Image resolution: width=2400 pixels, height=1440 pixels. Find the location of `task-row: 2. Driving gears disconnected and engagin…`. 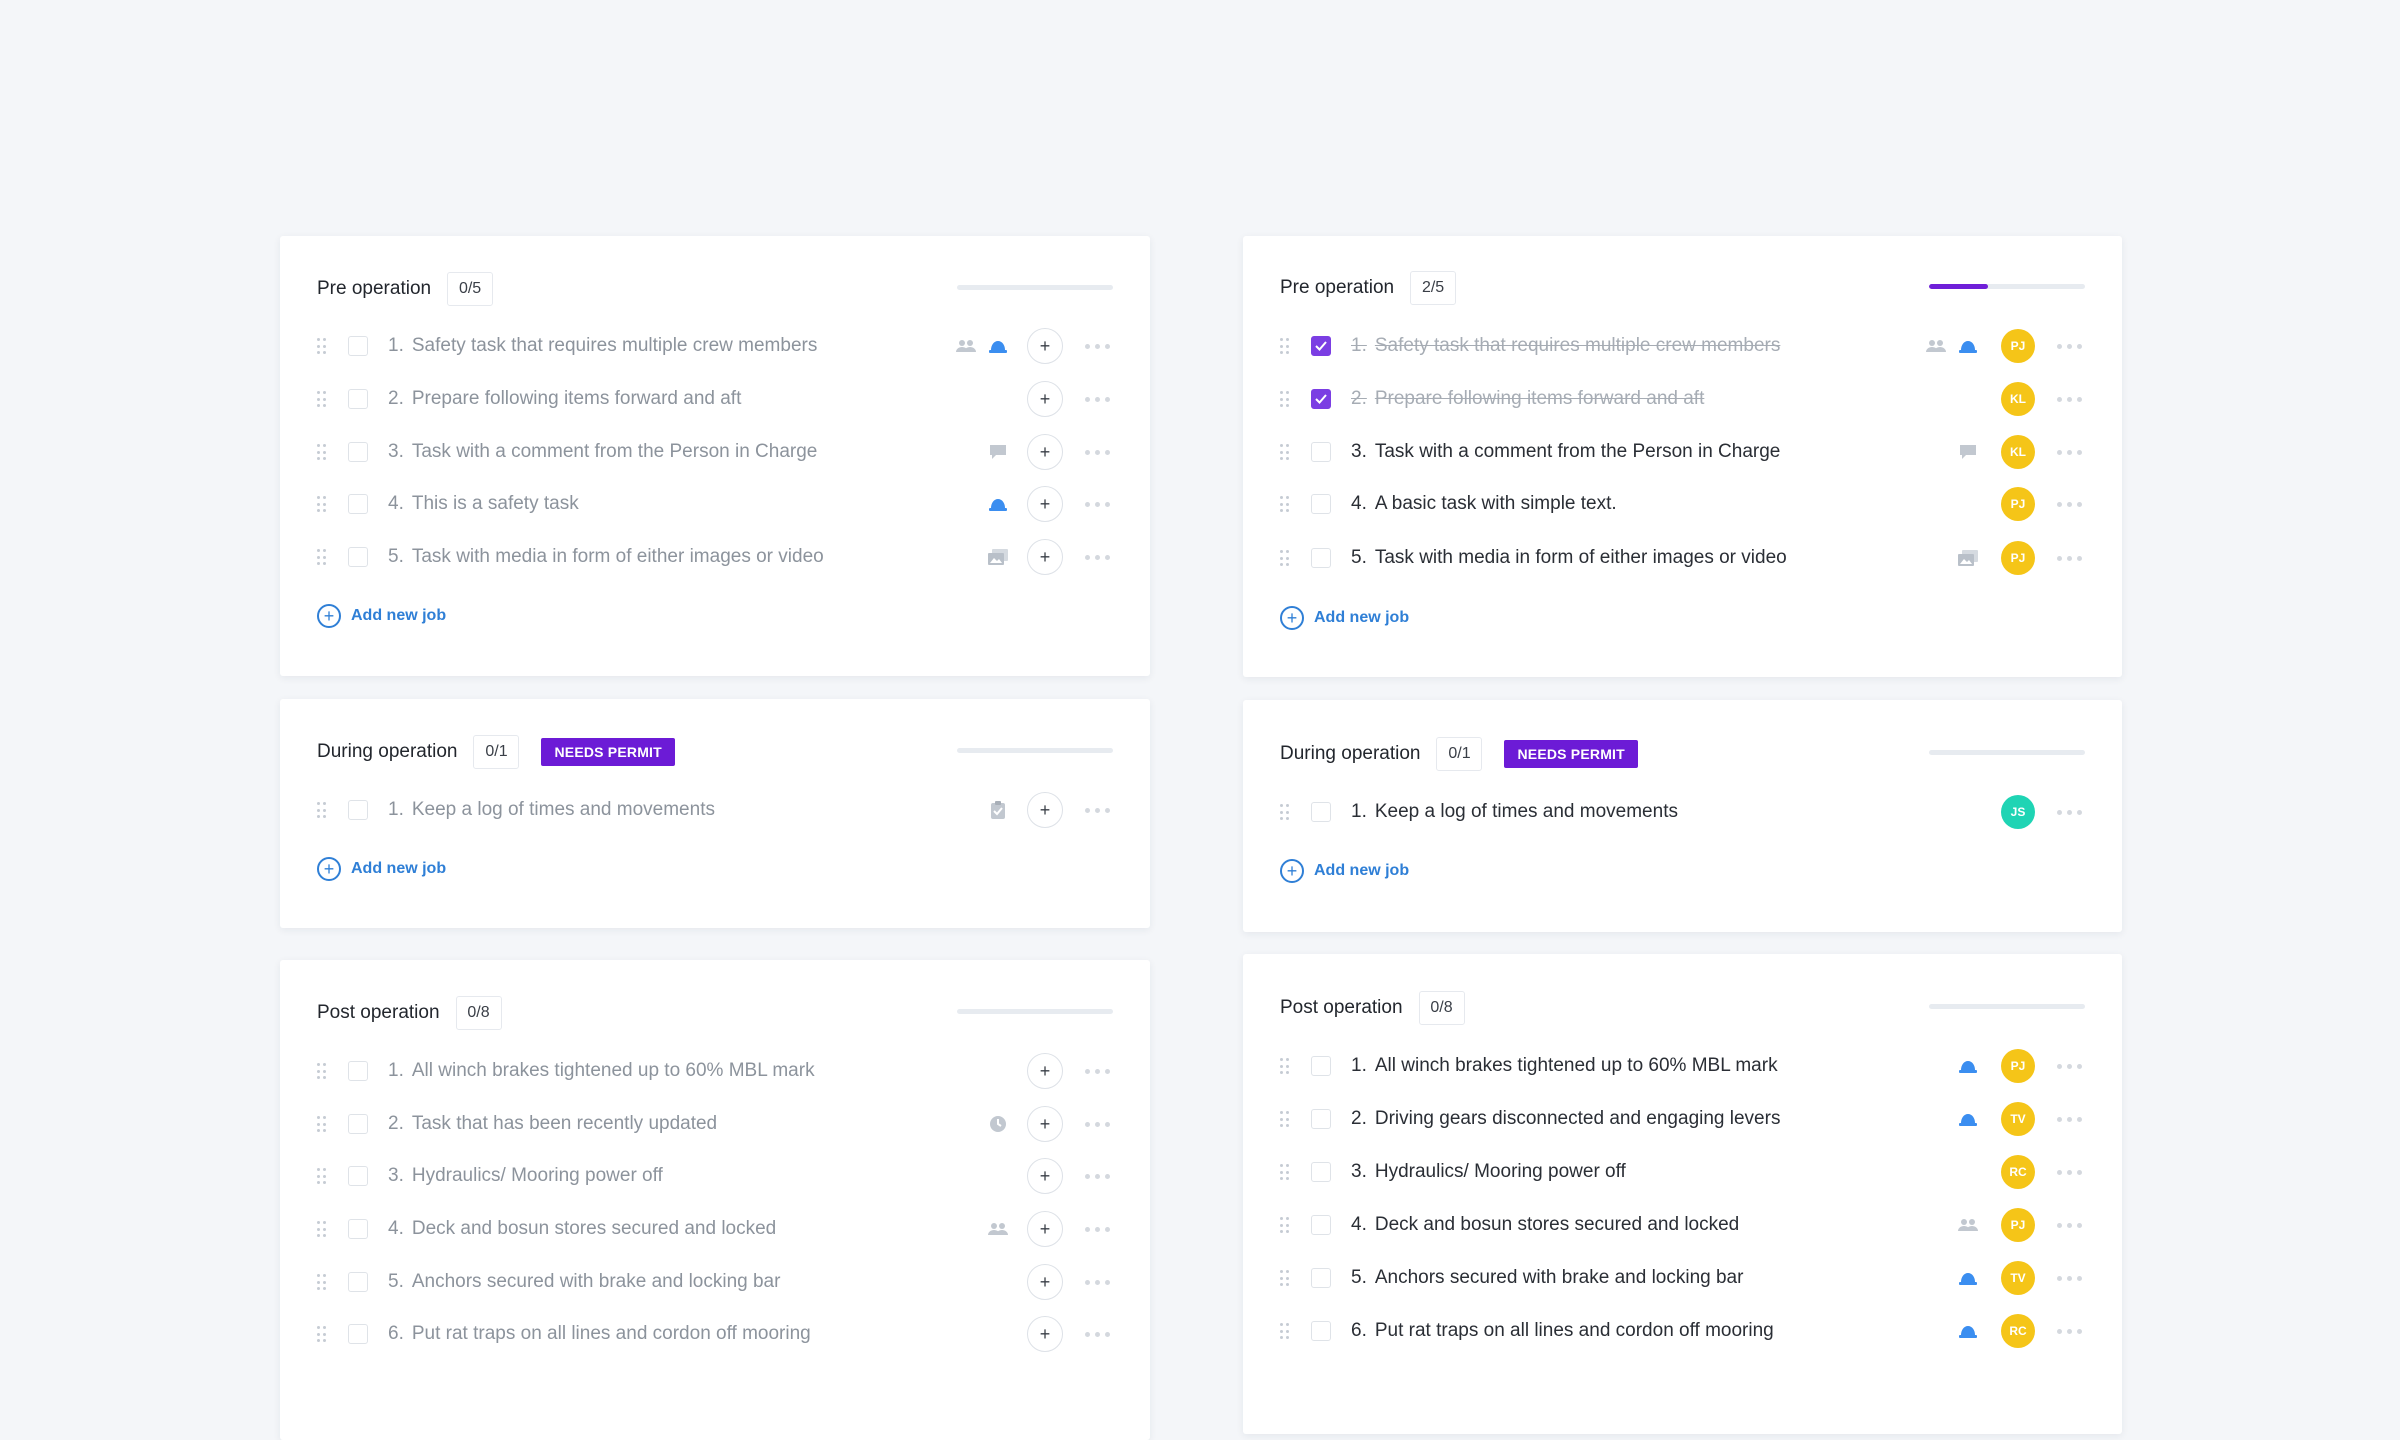

task-row: 2. Driving gears disconnected and engagin… is located at coordinates (1682, 1119).